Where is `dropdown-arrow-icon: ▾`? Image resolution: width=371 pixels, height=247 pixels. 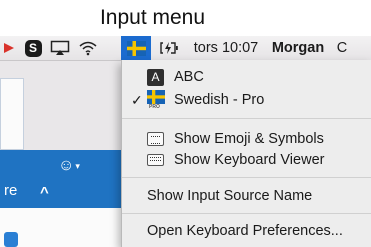
dropdown-arrow-icon: ▾ is located at coordinates (77, 165).